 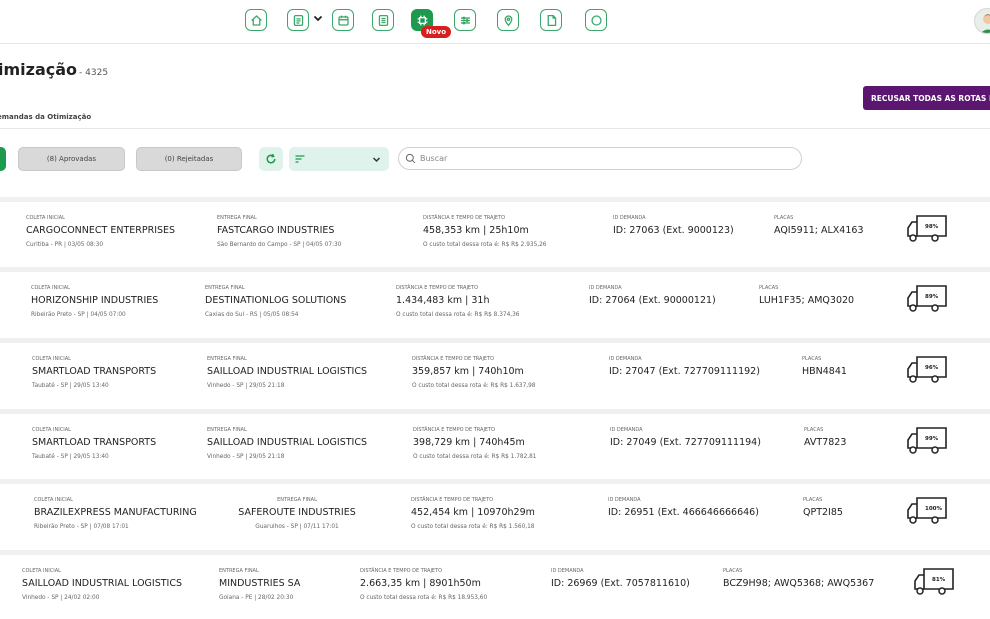 I want to click on refresh-icon, so click(x=271, y=158).